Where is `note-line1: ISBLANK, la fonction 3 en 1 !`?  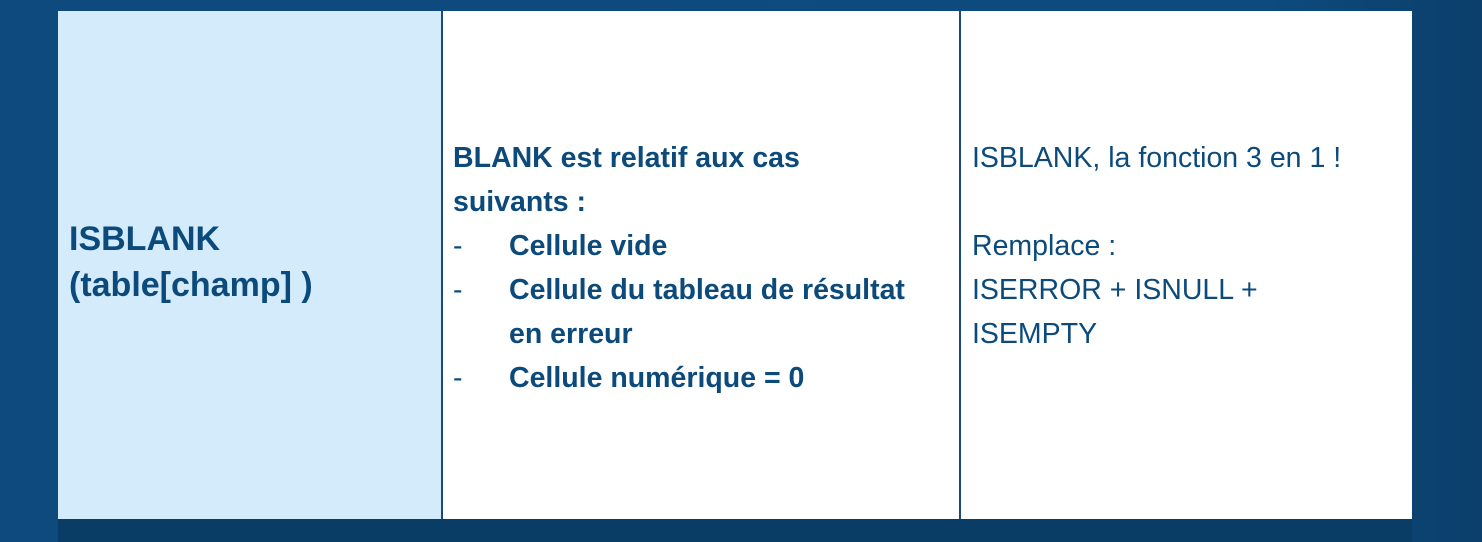 note-line1: ISBLANK, la fonction 3 en 1 ! is located at coordinates (1157, 158).